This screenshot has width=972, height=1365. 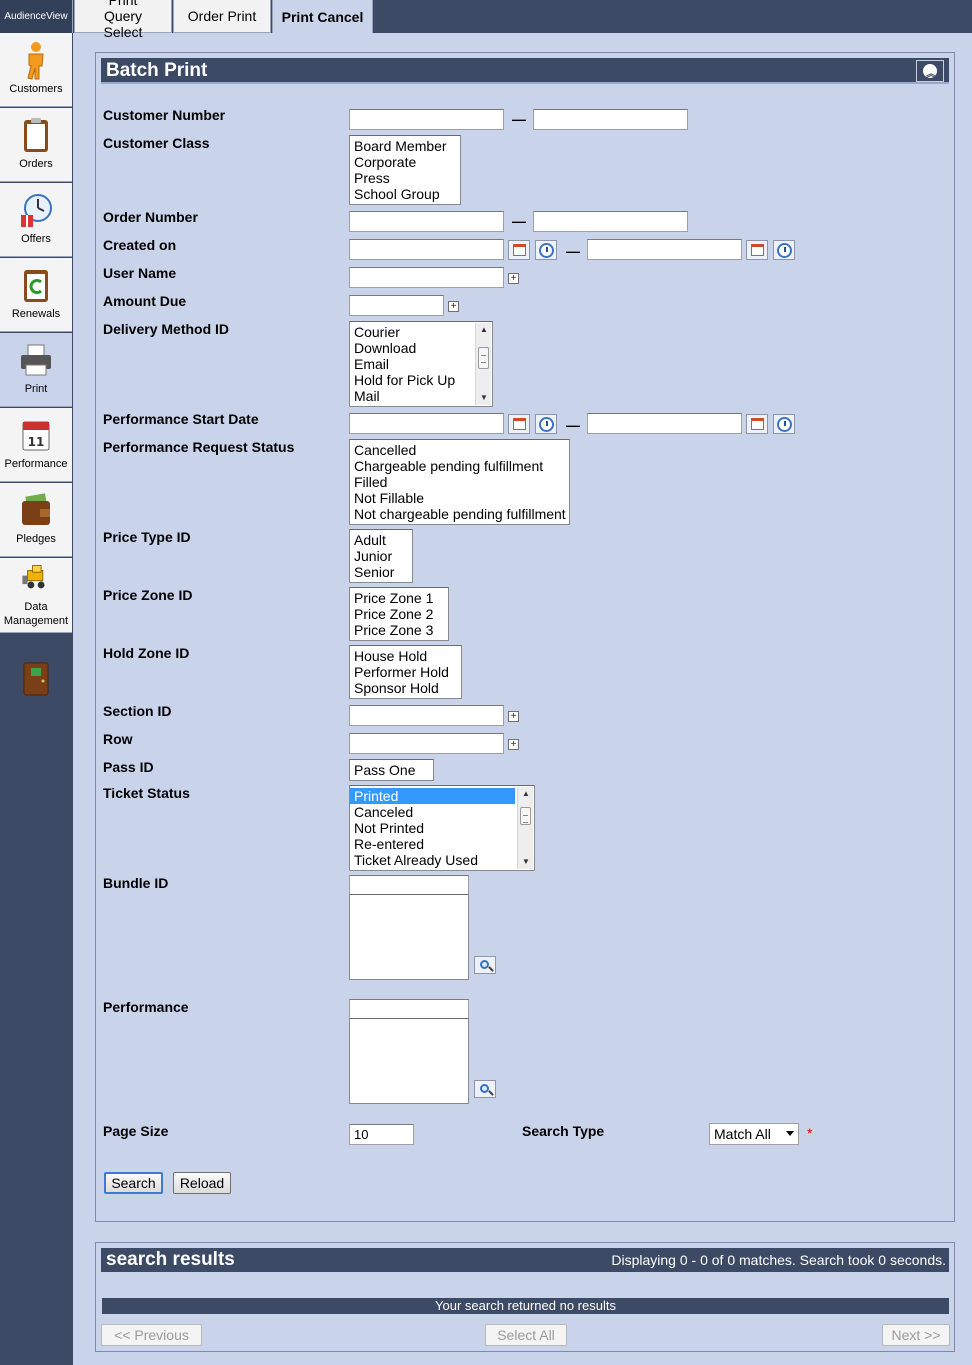 What do you see at coordinates (442, 844) in the screenshot?
I see `list-option: Re-entered` at bounding box center [442, 844].